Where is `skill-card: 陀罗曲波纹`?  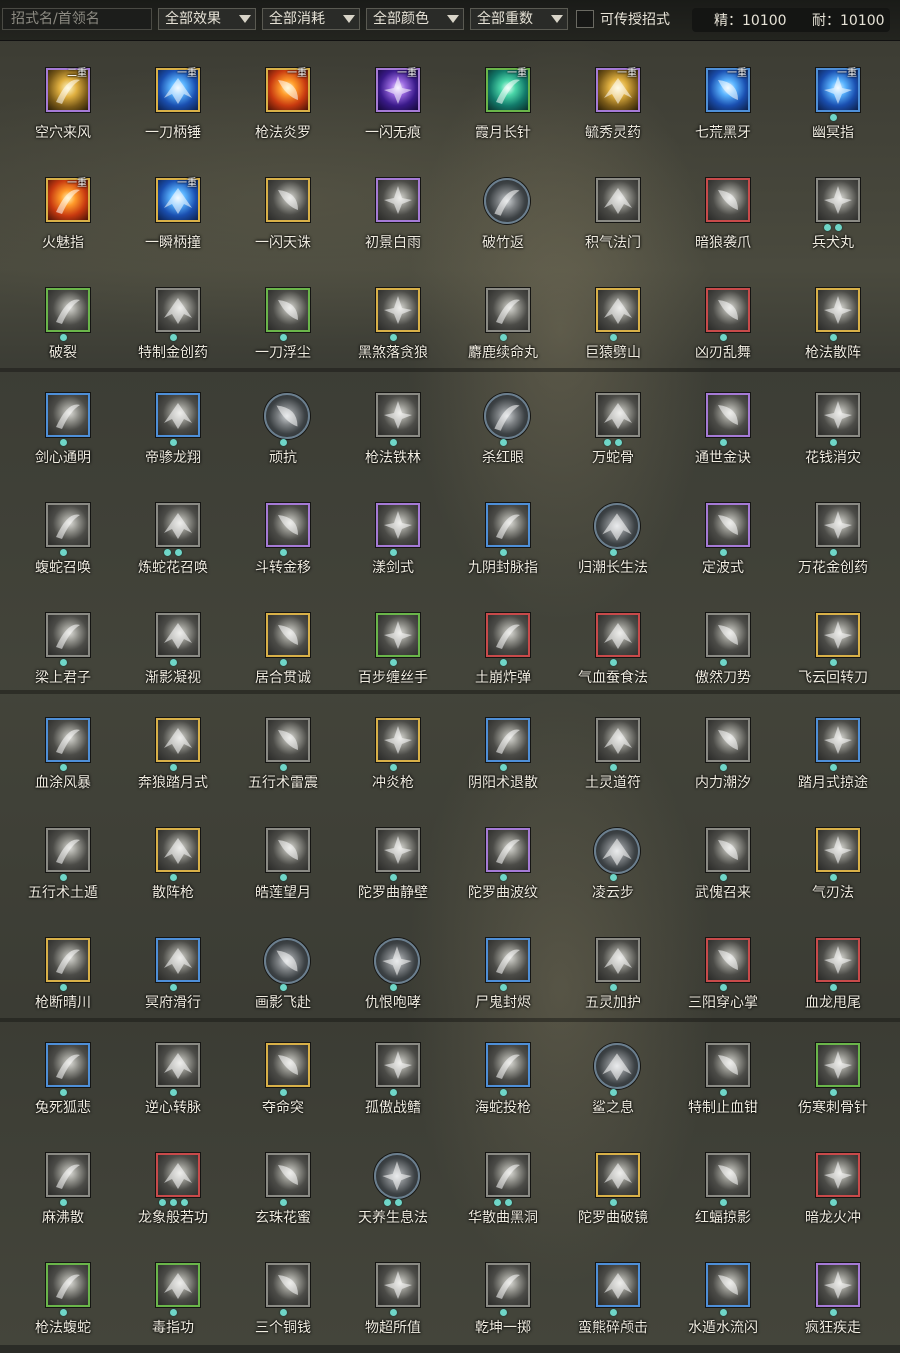 skill-card: 陀罗曲波纹 is located at coordinates (503, 863).